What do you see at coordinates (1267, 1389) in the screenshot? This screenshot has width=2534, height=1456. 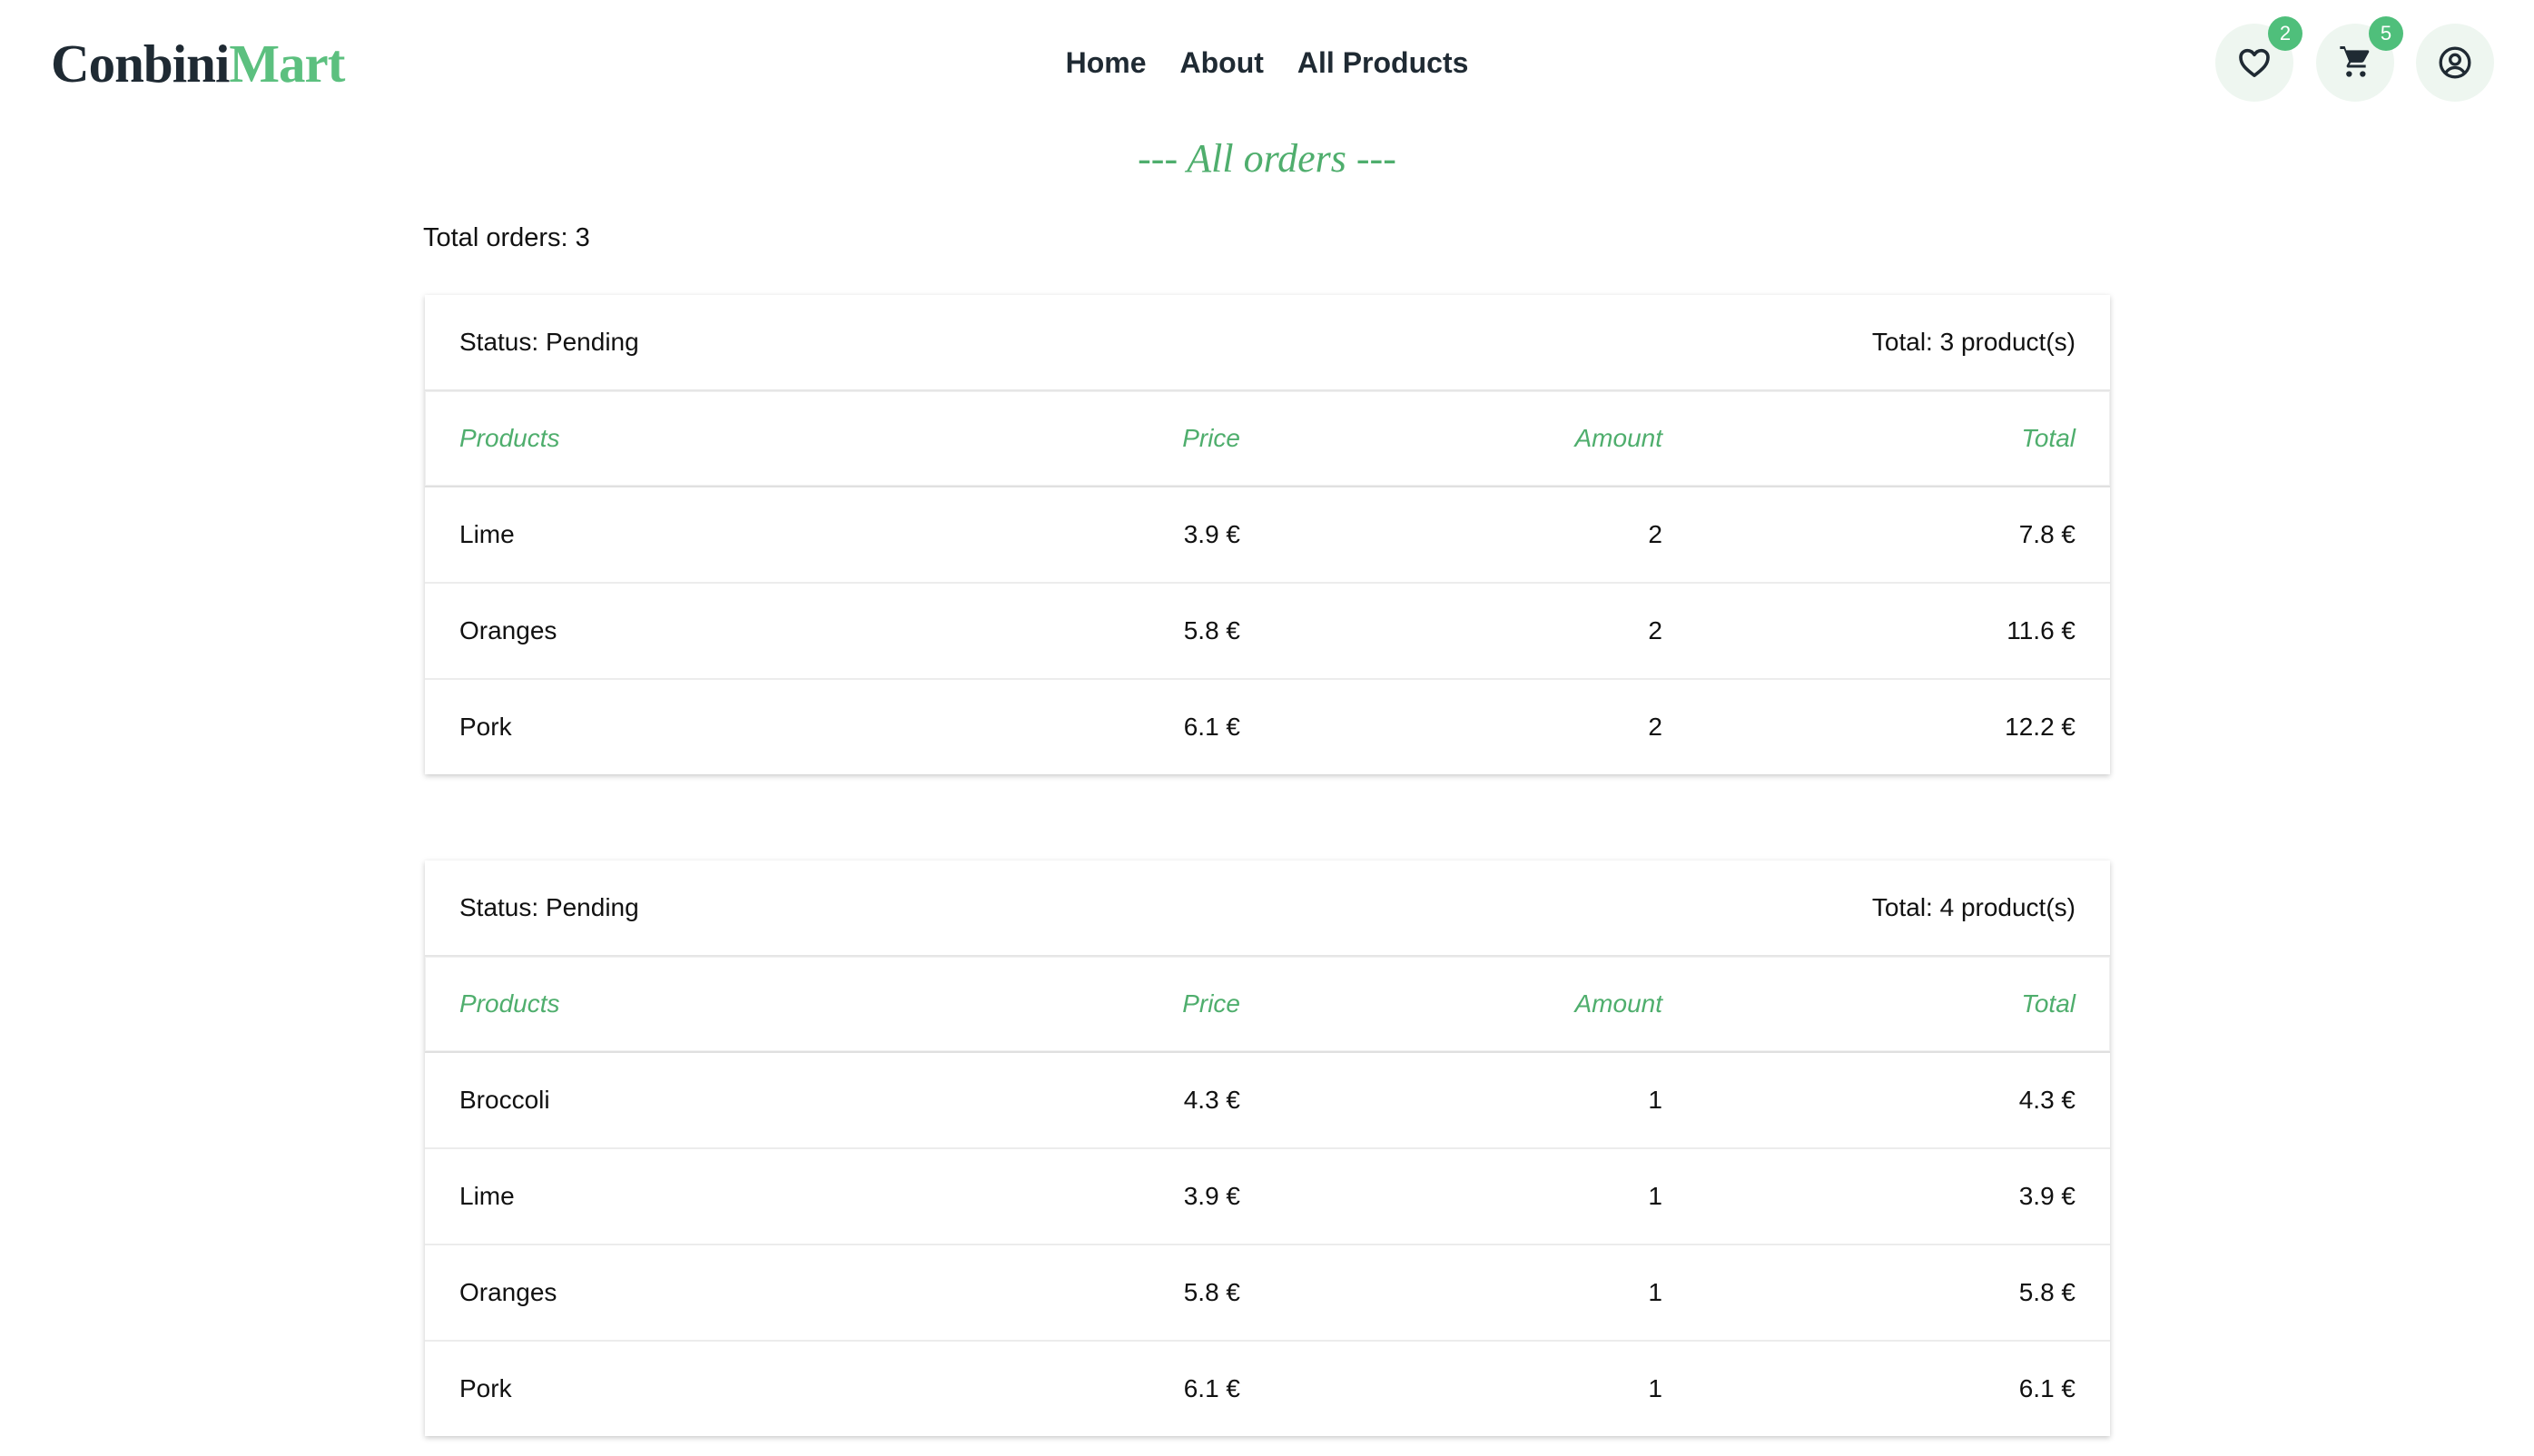 I see `table-row: Pork 6.1 € 1 6.1 €` at bounding box center [1267, 1389].